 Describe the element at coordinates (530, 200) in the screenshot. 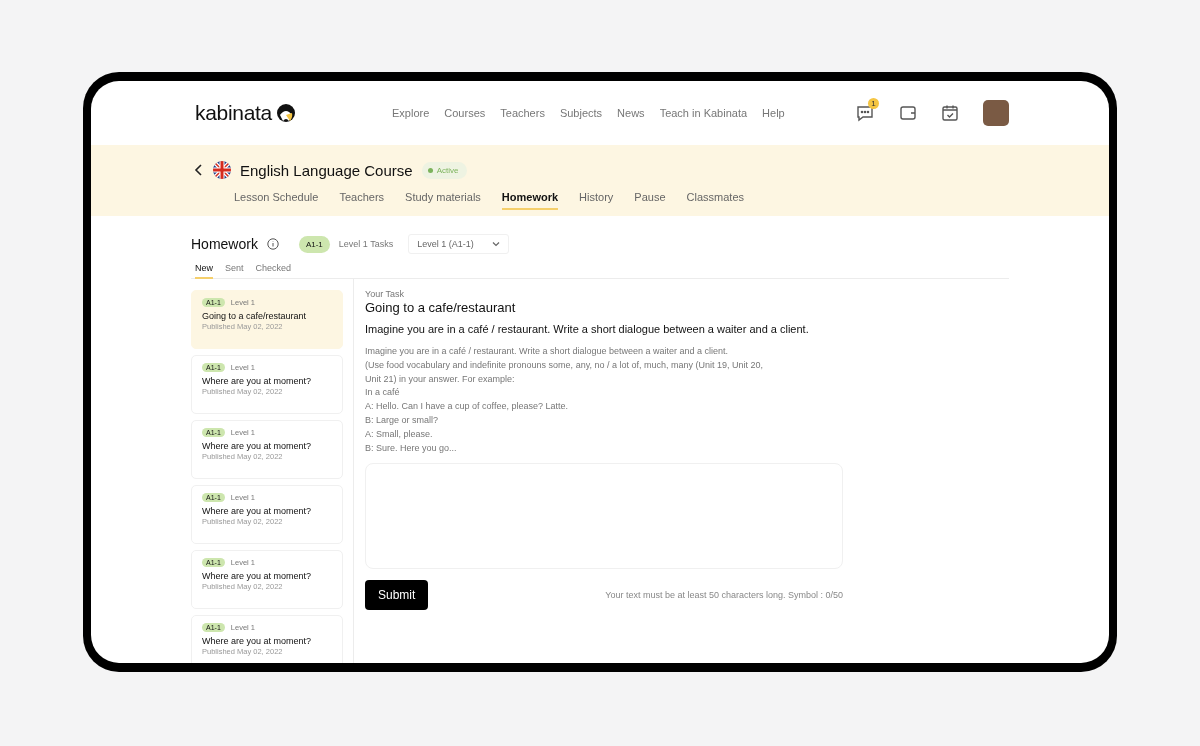

I see `course-tab: Homework` at that location.